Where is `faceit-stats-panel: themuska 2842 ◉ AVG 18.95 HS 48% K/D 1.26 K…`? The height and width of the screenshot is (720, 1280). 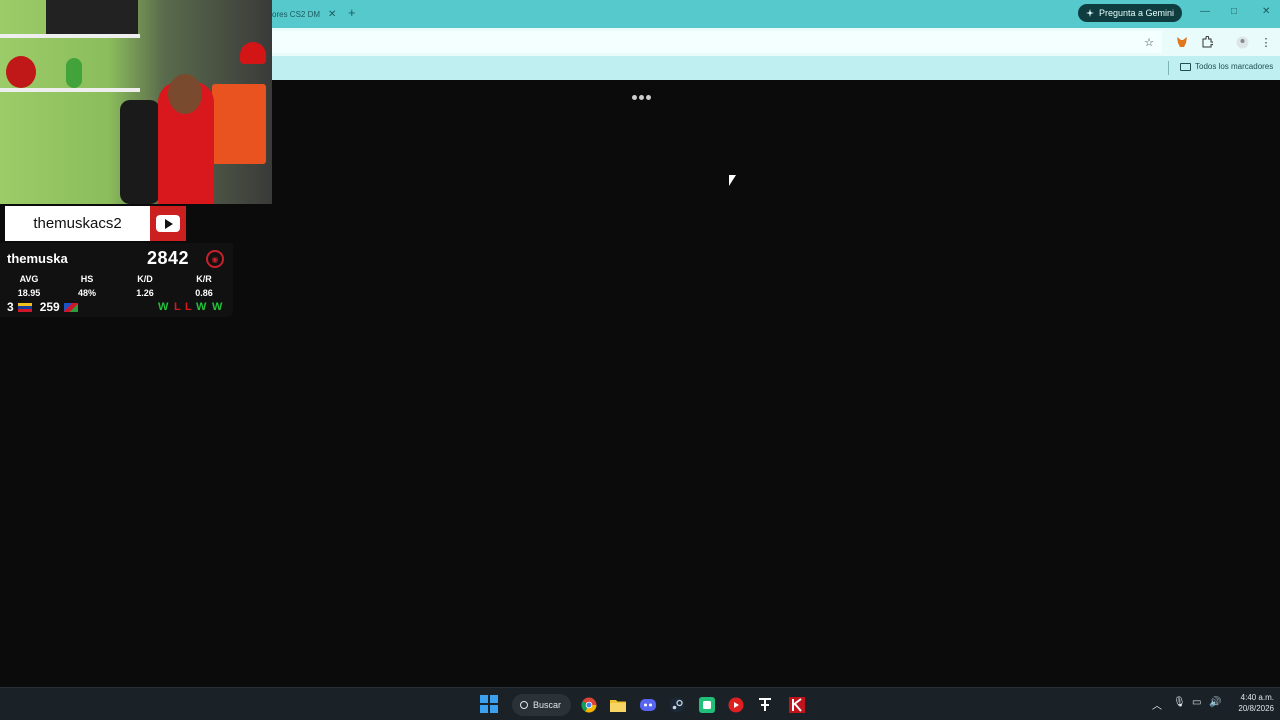 faceit-stats-panel: themuska 2842 ◉ AVG 18.95 HS 48% K/D 1.26 K… is located at coordinates (116, 280).